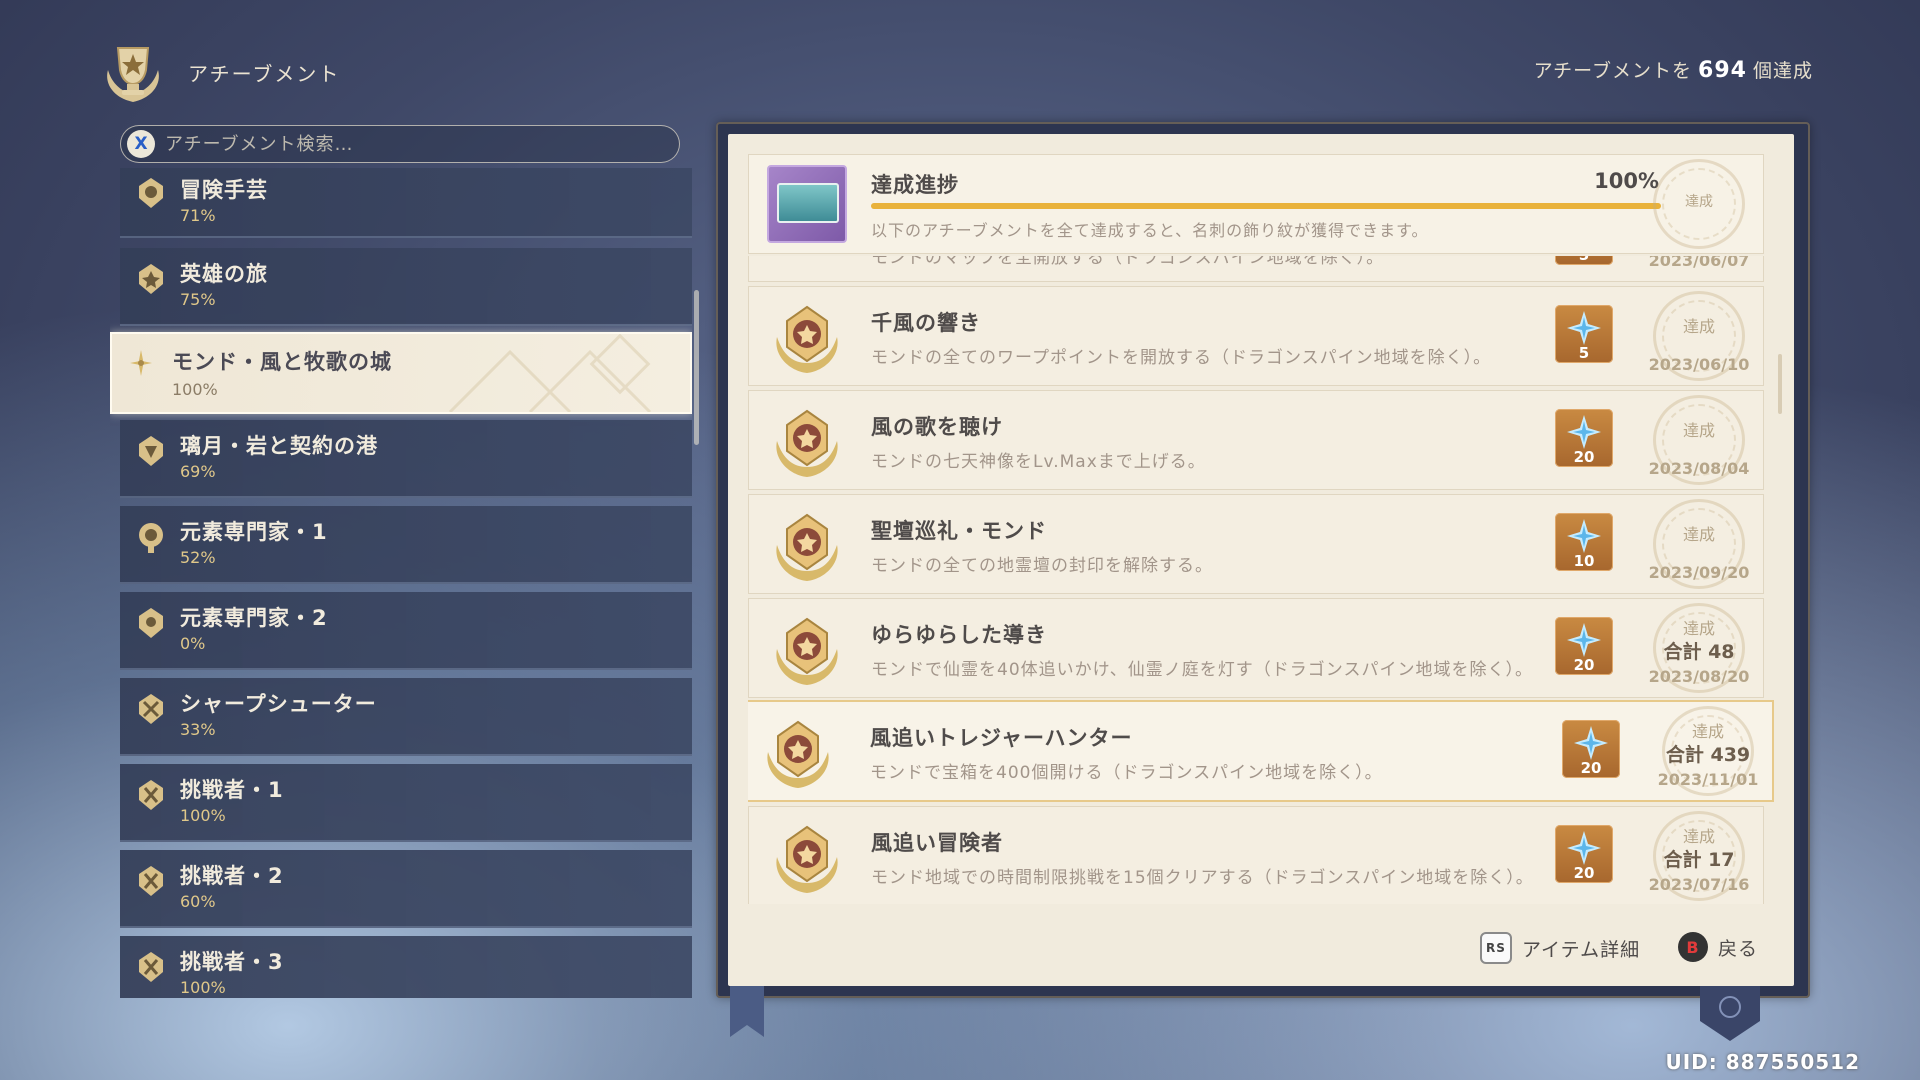 The width and height of the screenshot is (1920, 1080). What do you see at coordinates (1581, 949) in the screenshot?
I see `item-detail-label: アイテム詳細` at bounding box center [1581, 949].